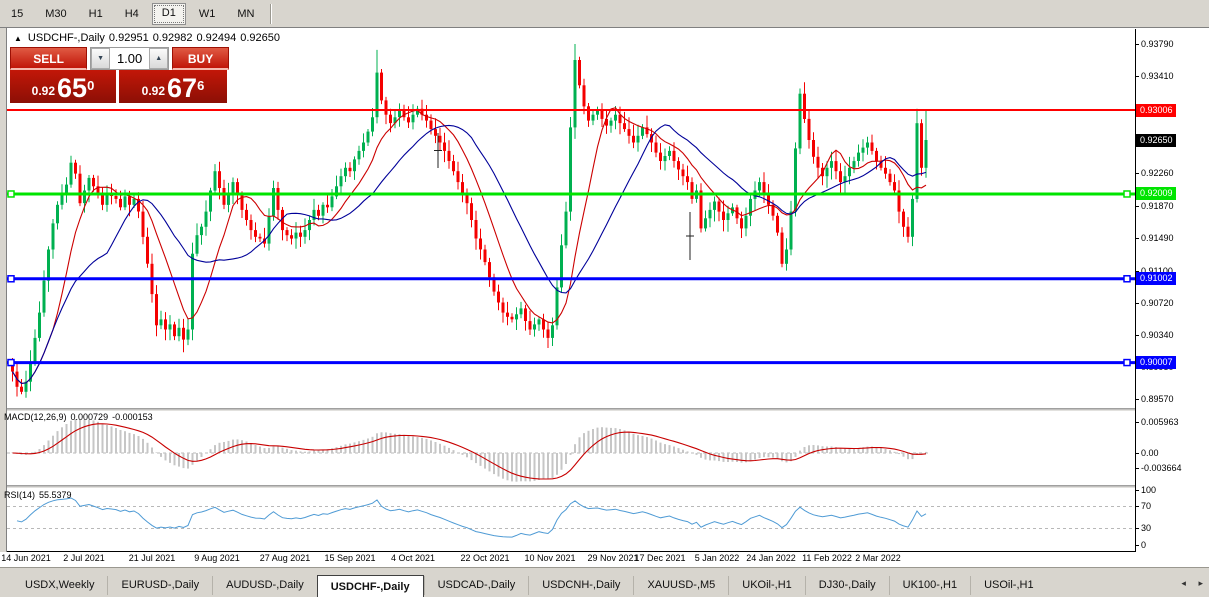  Describe the element at coordinates (1154, 205) in the screenshot. I see `price-tick-0.91870: 0.91870` at that location.